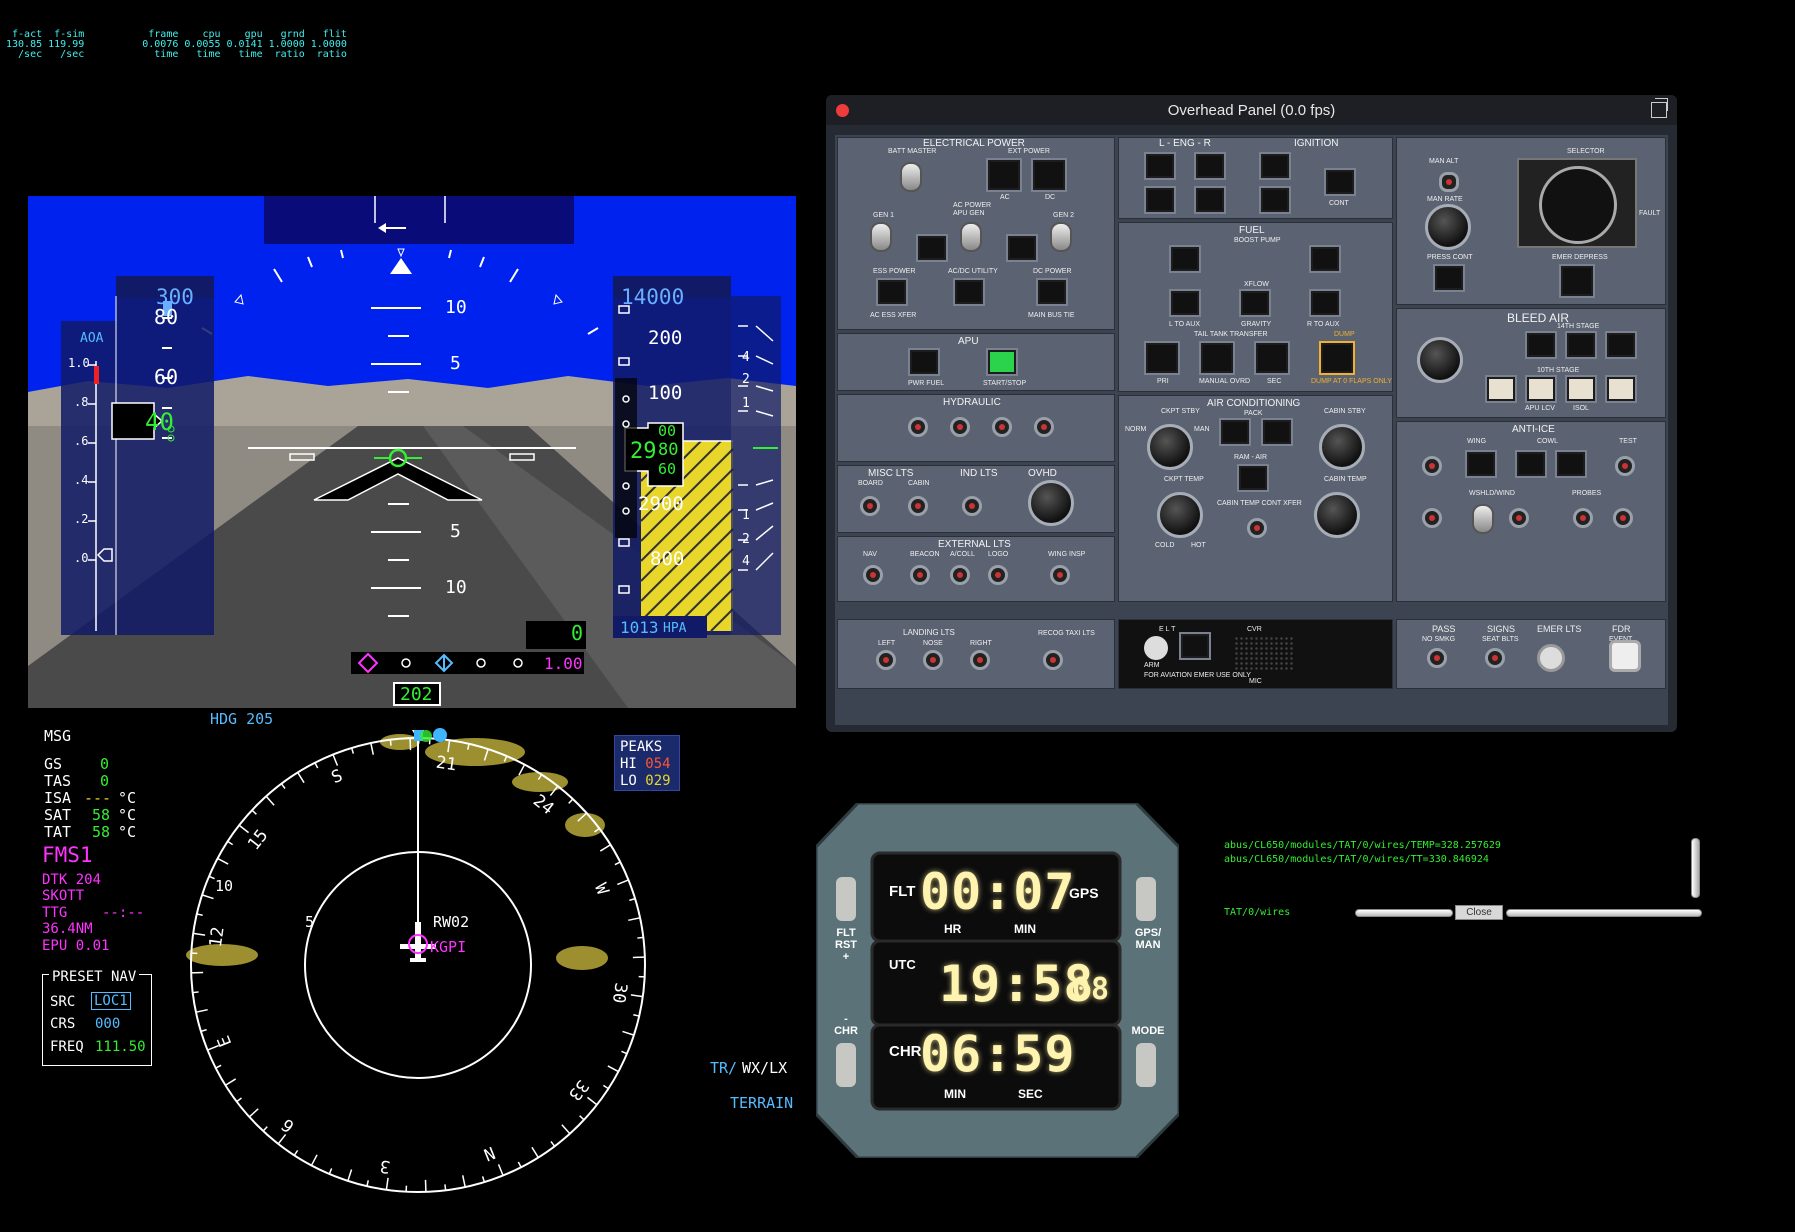 The height and width of the screenshot is (1232, 1795). I want to click on apu-gen-switch, so click(971, 237).